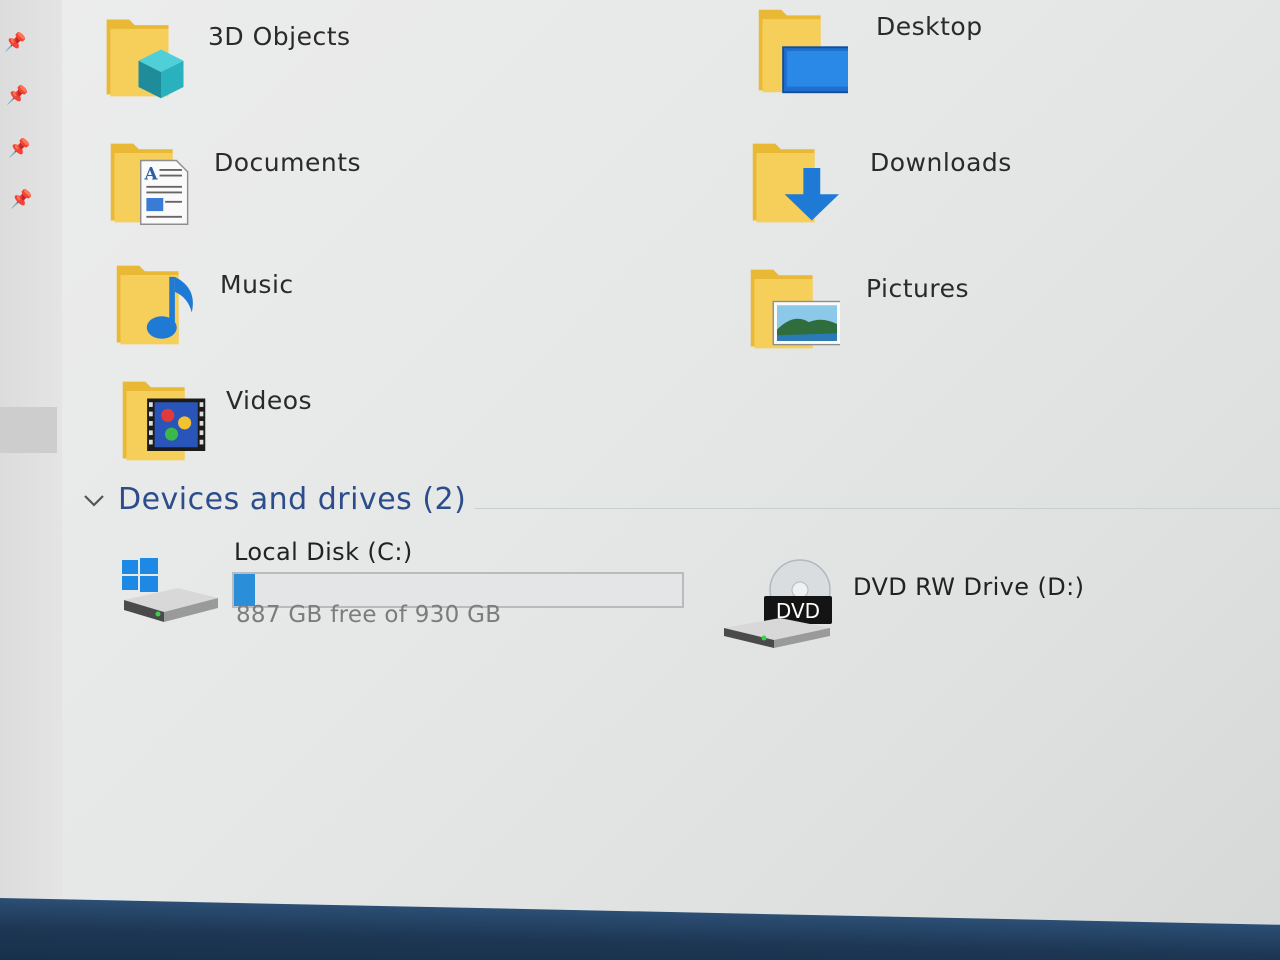 Image resolution: width=1280 pixels, height=960 pixels. I want to click on folder-desktop: Desktop, so click(867, 51).